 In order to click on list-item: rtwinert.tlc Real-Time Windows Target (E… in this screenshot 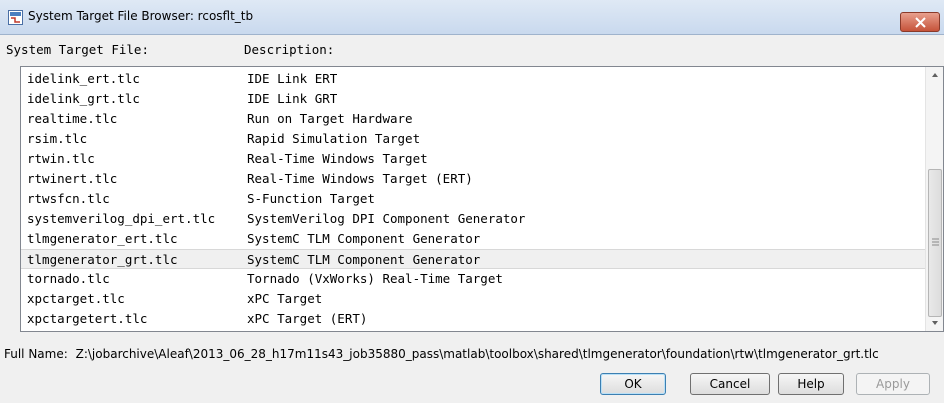, I will do `click(473, 179)`.